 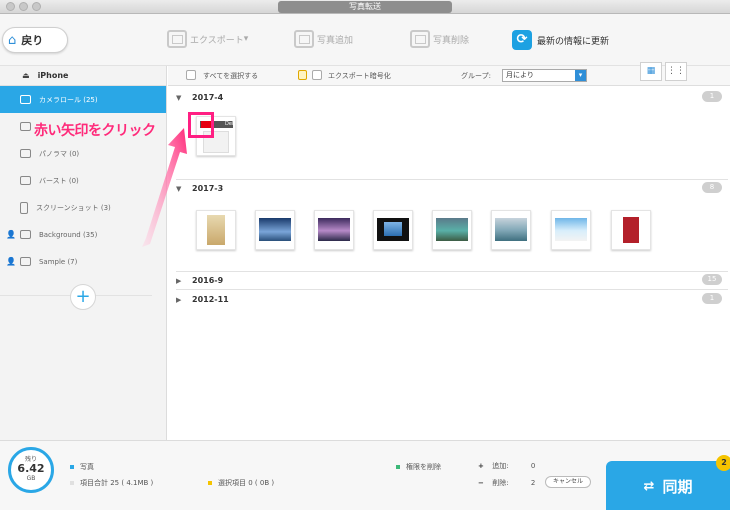 I want to click on annotation-highlight-box, so click(x=201, y=125).